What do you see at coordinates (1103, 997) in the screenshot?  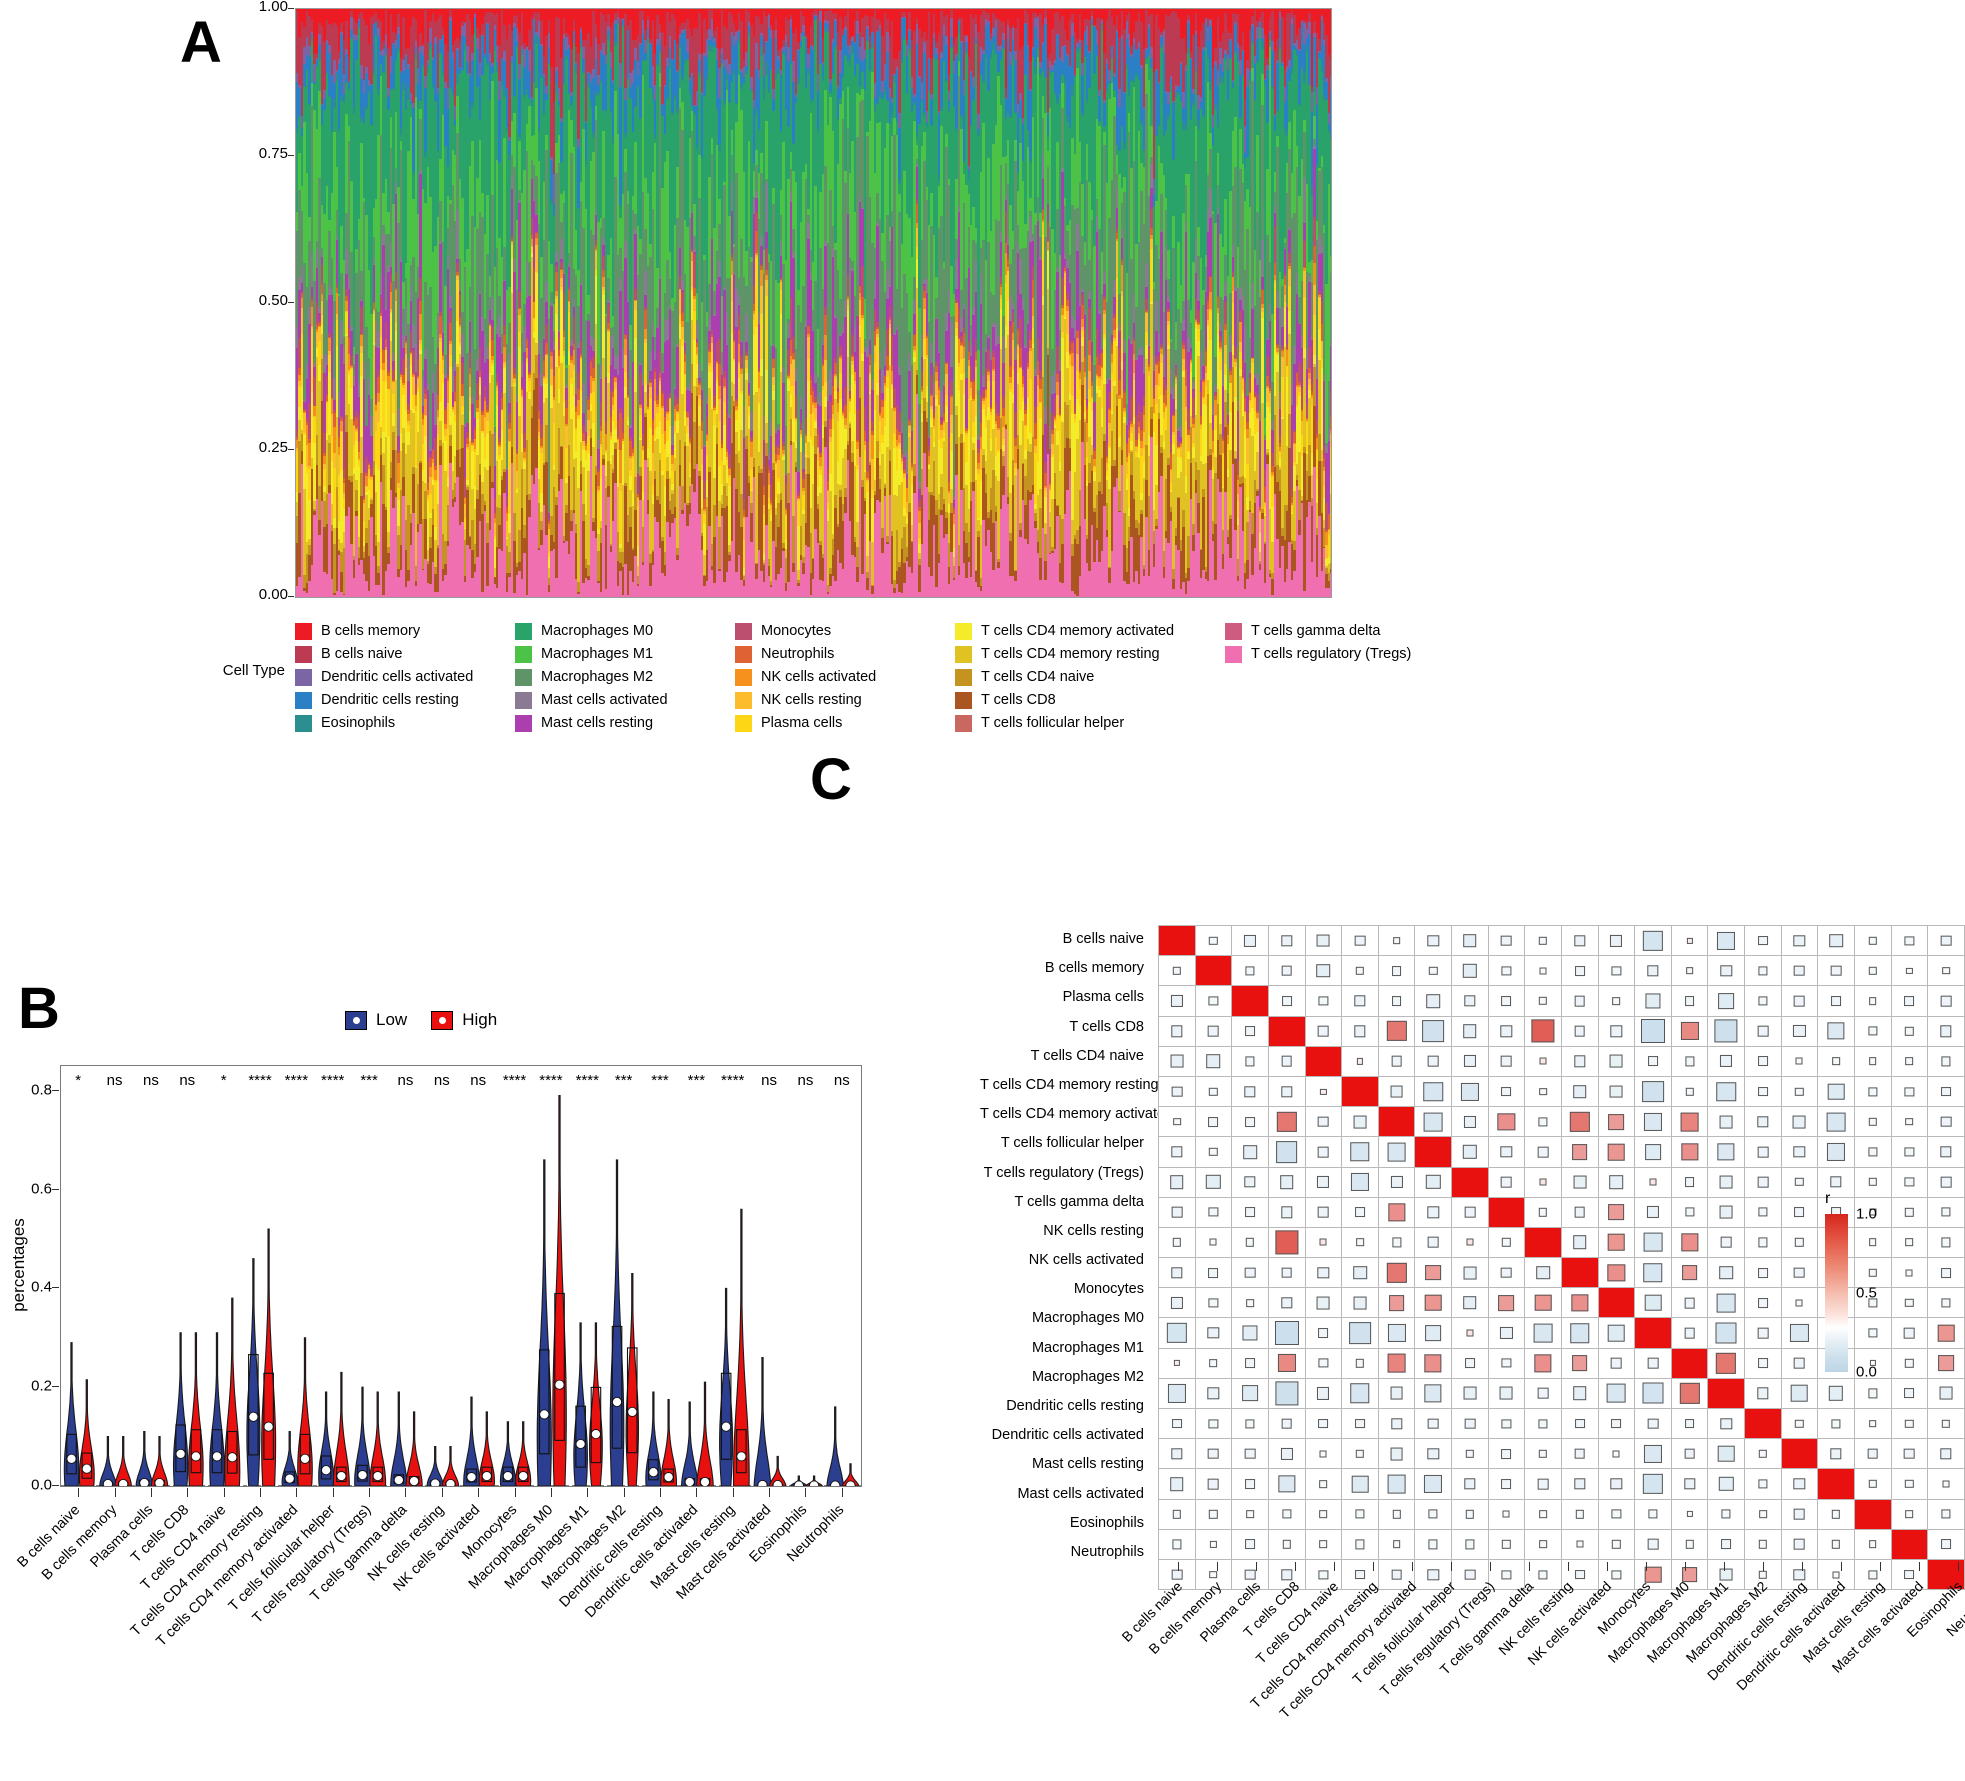 I see `panel-c-row-label: Plasma cells` at bounding box center [1103, 997].